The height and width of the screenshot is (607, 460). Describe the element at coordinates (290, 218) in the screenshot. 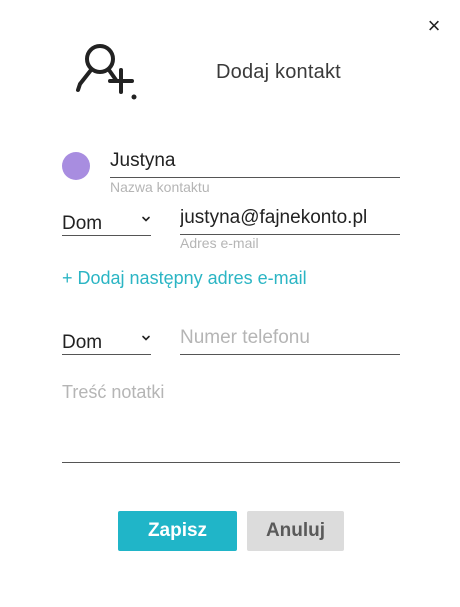

I see `email-input` at that location.